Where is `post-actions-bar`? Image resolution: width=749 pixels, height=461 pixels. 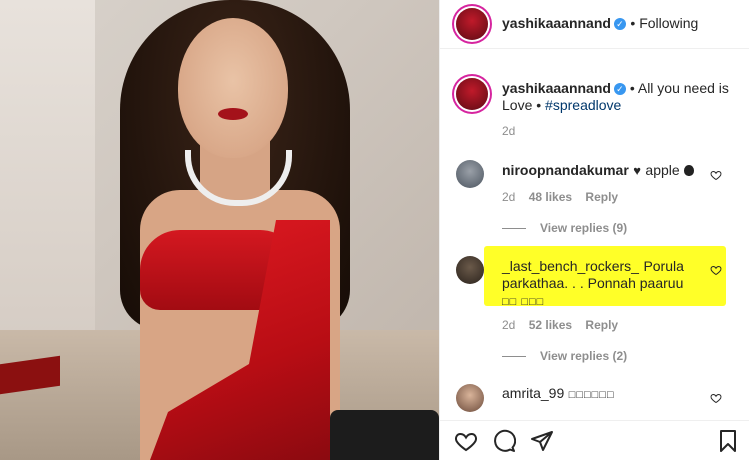
post-actions-bar is located at coordinates (594, 440).